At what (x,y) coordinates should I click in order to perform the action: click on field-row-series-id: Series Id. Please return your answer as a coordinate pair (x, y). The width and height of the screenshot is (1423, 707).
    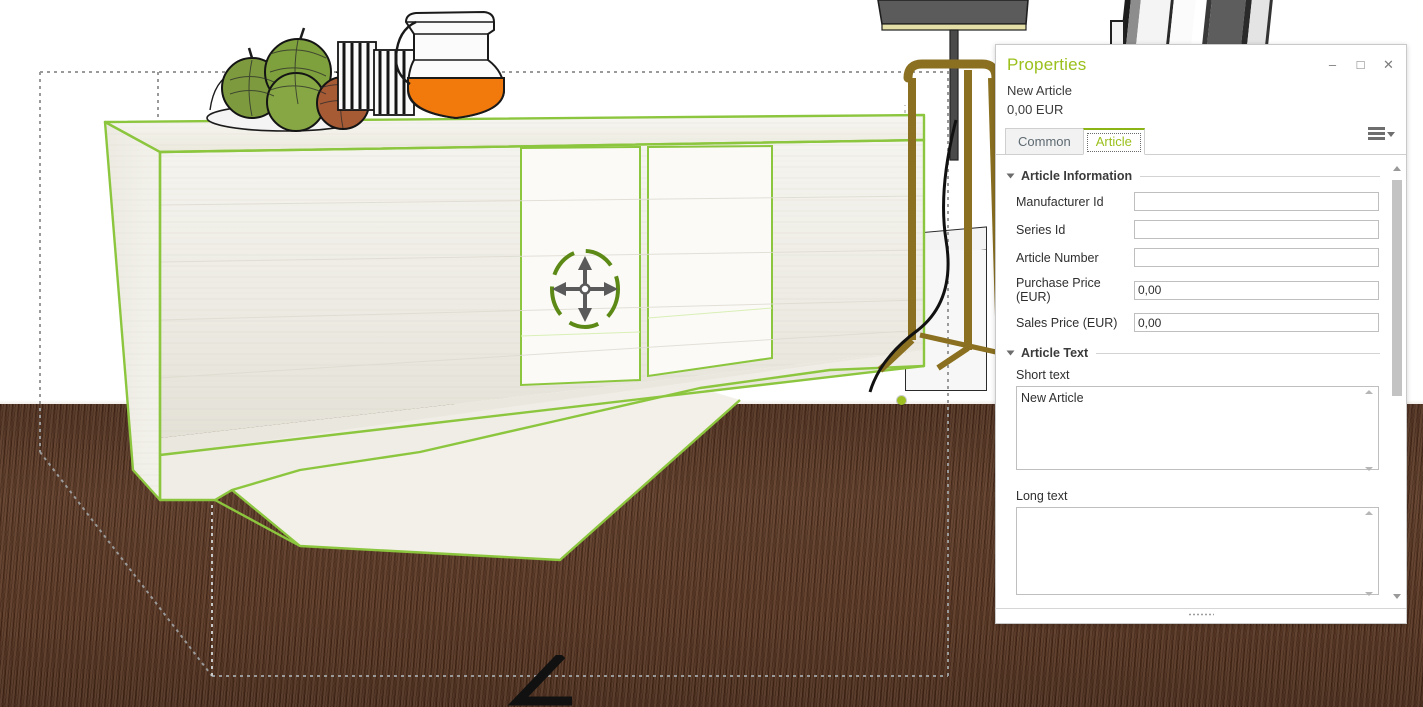
    Looking at the image, I should click on (1211, 229).